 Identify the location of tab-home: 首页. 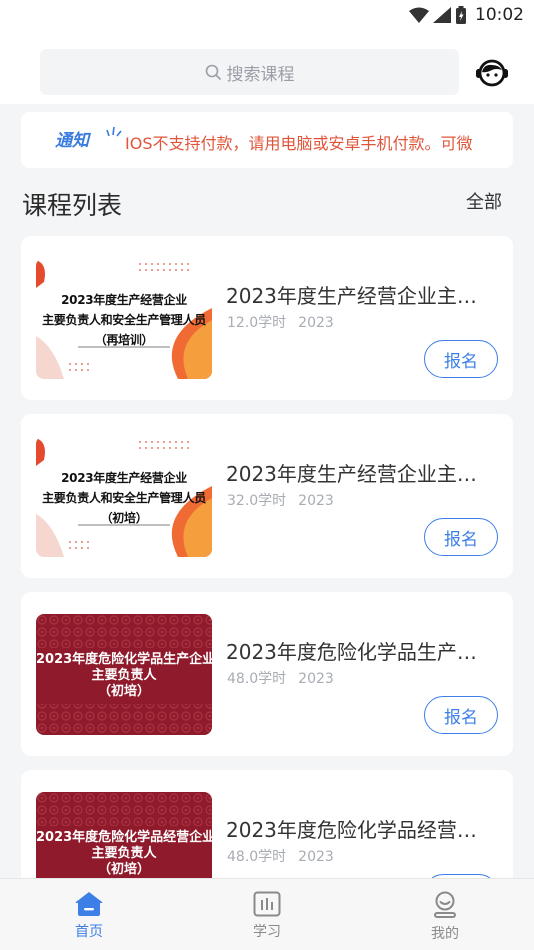
(89, 916).